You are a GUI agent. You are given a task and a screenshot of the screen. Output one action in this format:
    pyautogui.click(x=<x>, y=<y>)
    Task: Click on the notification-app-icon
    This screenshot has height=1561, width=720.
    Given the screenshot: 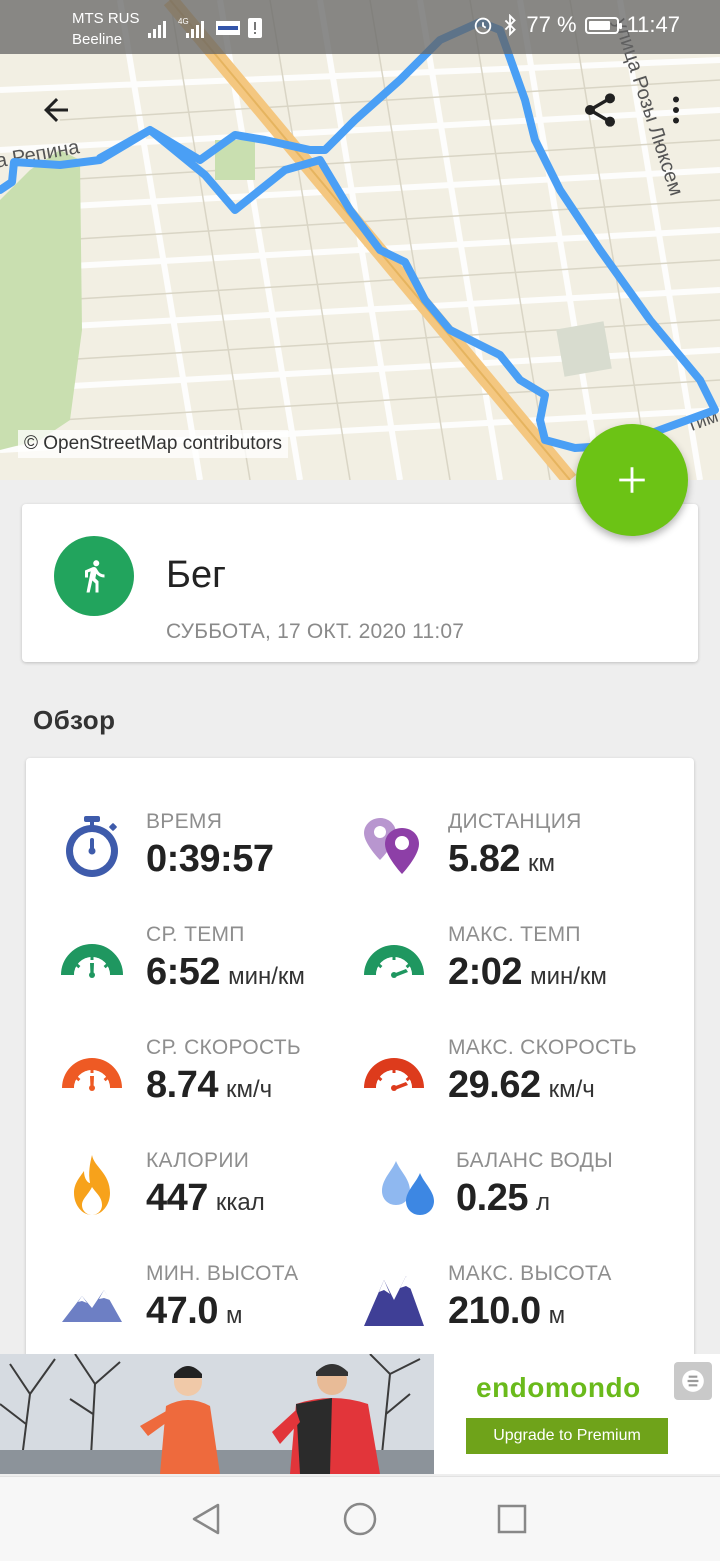 What is the action you would take?
    pyautogui.click(x=228, y=28)
    